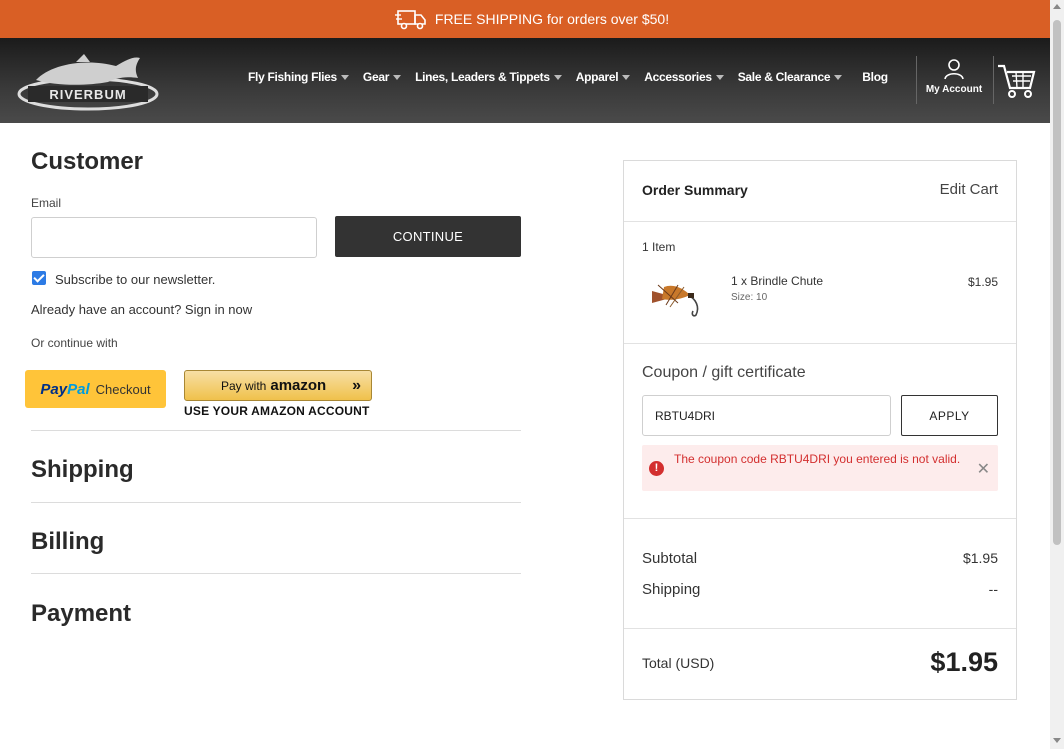 The width and height of the screenshot is (1064, 749). I want to click on email-field, so click(174, 237).